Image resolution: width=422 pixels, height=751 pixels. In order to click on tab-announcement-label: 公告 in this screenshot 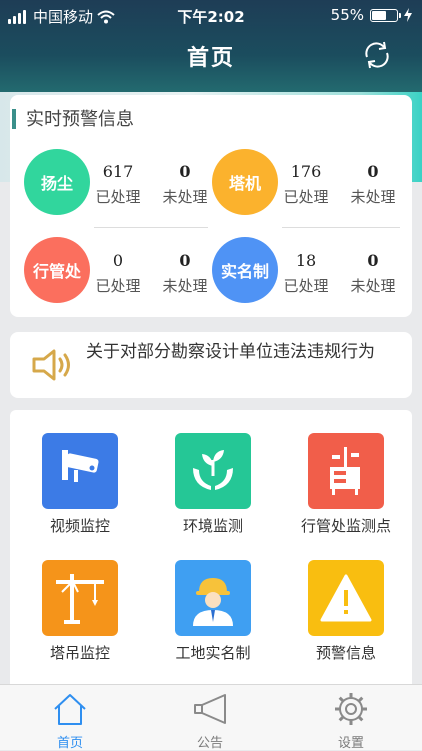, I will do `click(209, 743)`.